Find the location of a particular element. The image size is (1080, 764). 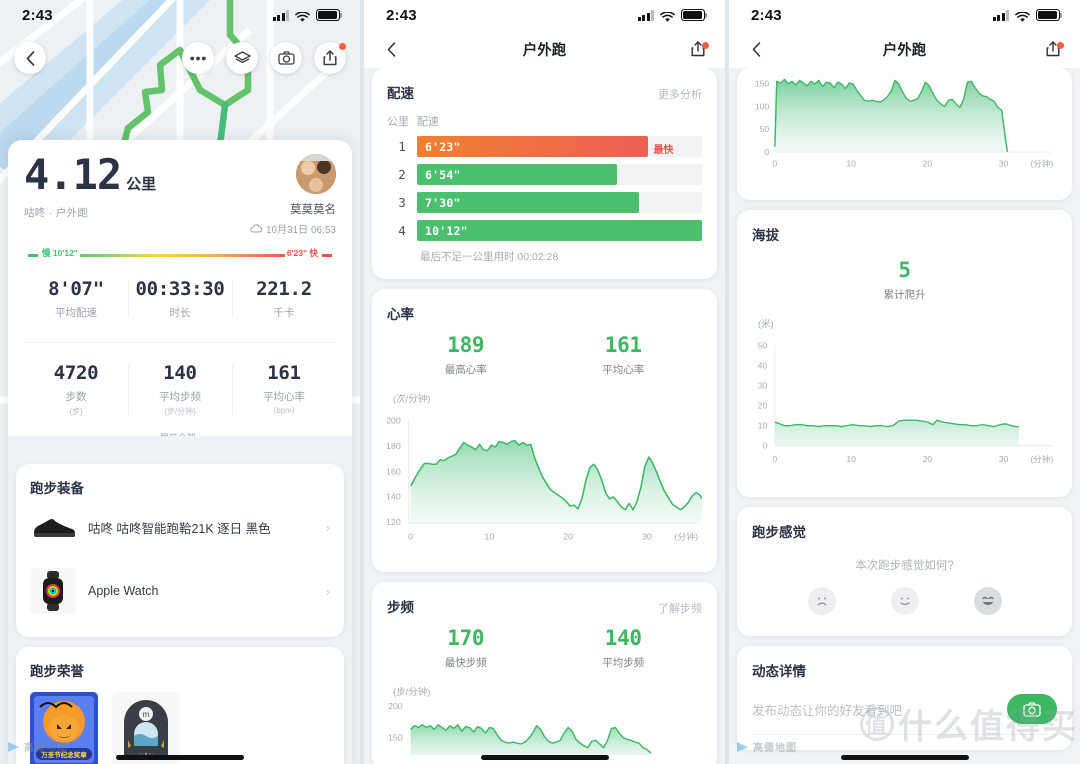

svg-text: m is located at coordinates (146, 714).